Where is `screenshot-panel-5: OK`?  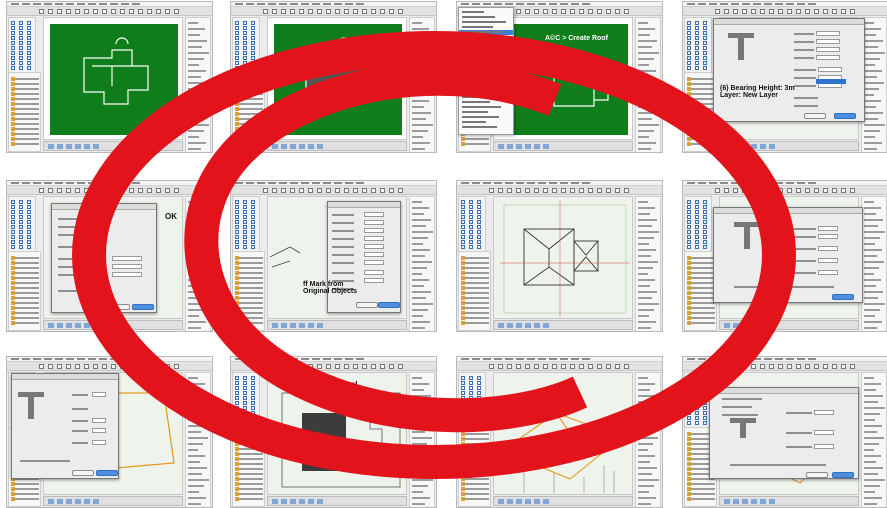
screenshot-panel-5: OK is located at coordinates (109, 256).